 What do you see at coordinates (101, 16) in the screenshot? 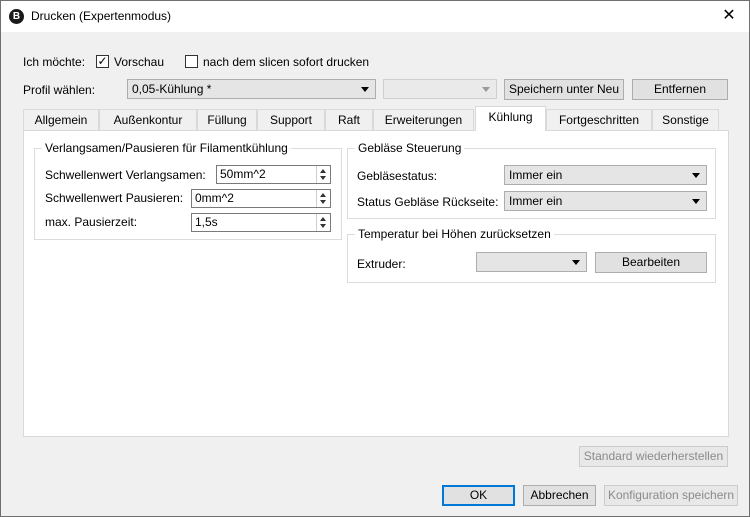
I see `window-title: Drucken (Expertenmodus)` at bounding box center [101, 16].